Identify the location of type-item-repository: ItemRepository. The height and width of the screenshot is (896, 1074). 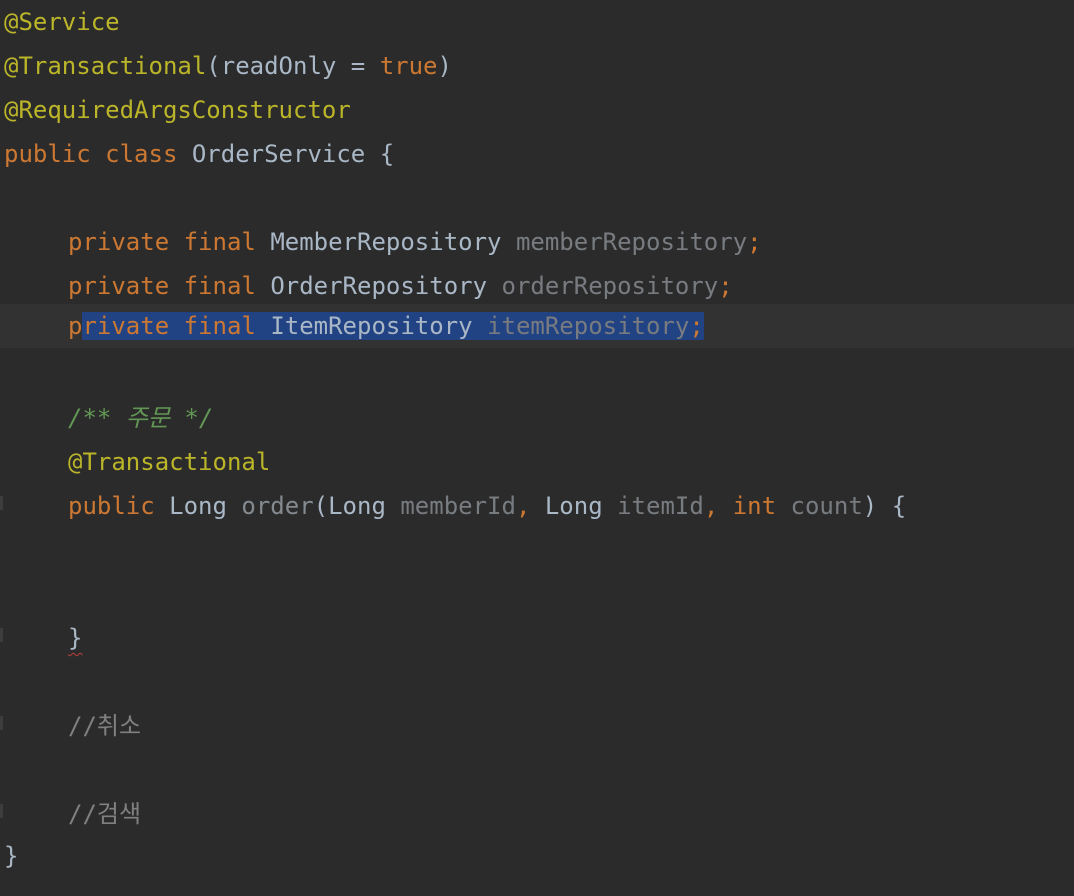
(371, 326).